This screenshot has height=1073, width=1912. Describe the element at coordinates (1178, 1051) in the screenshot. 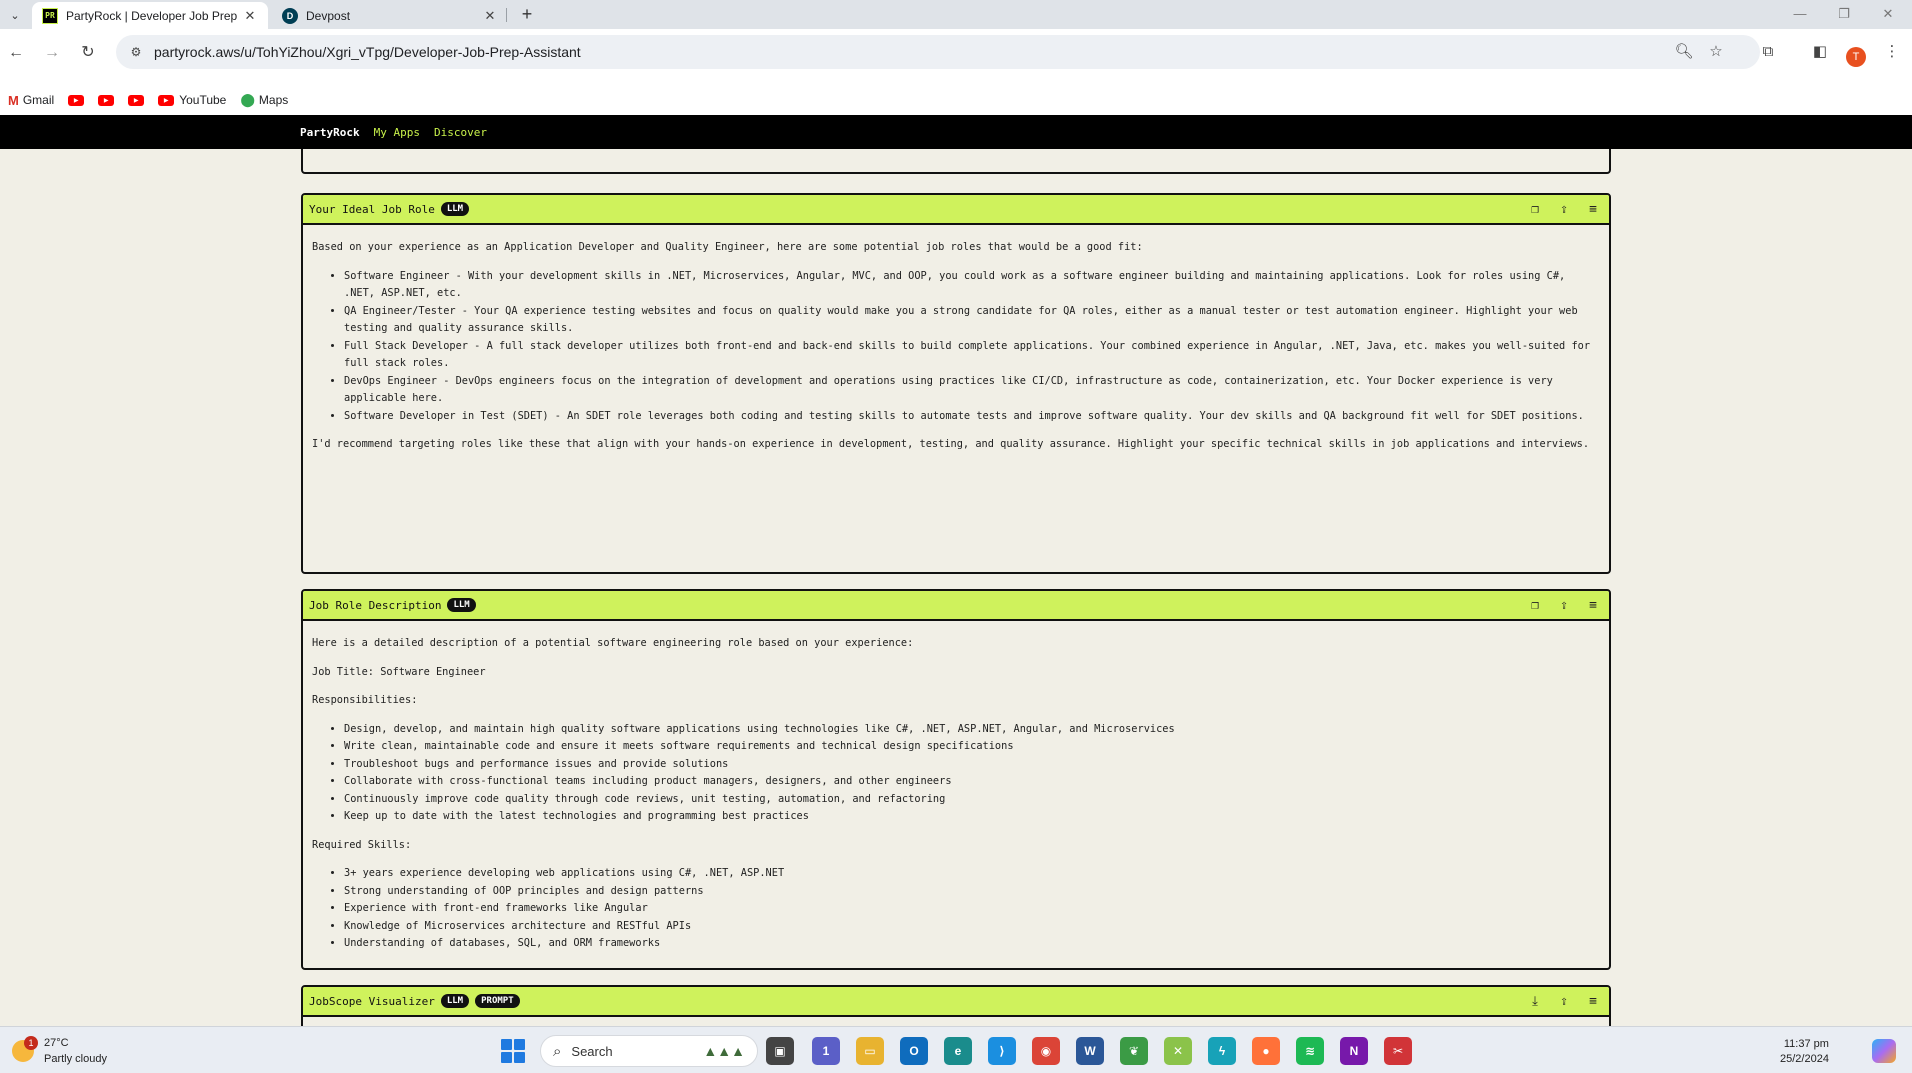

I see `app-icon: ✕` at that location.